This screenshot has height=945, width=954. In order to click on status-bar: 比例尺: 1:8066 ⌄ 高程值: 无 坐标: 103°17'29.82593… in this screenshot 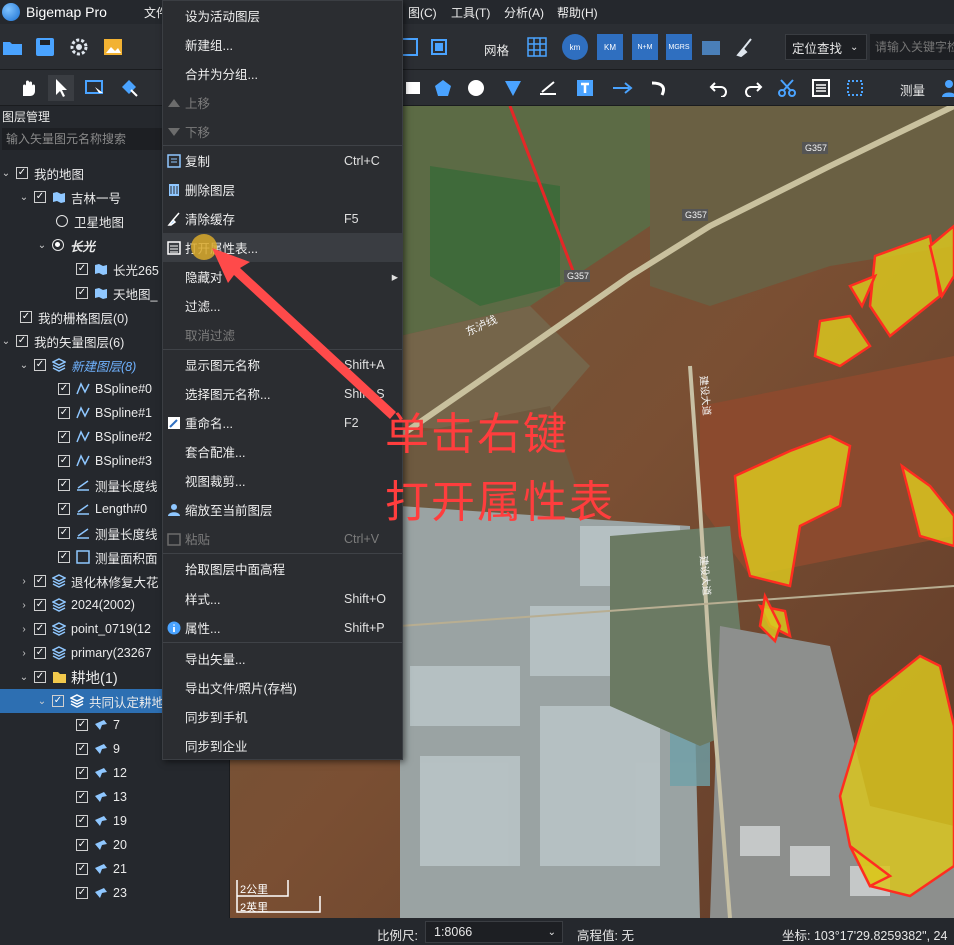, I will do `click(477, 931)`.